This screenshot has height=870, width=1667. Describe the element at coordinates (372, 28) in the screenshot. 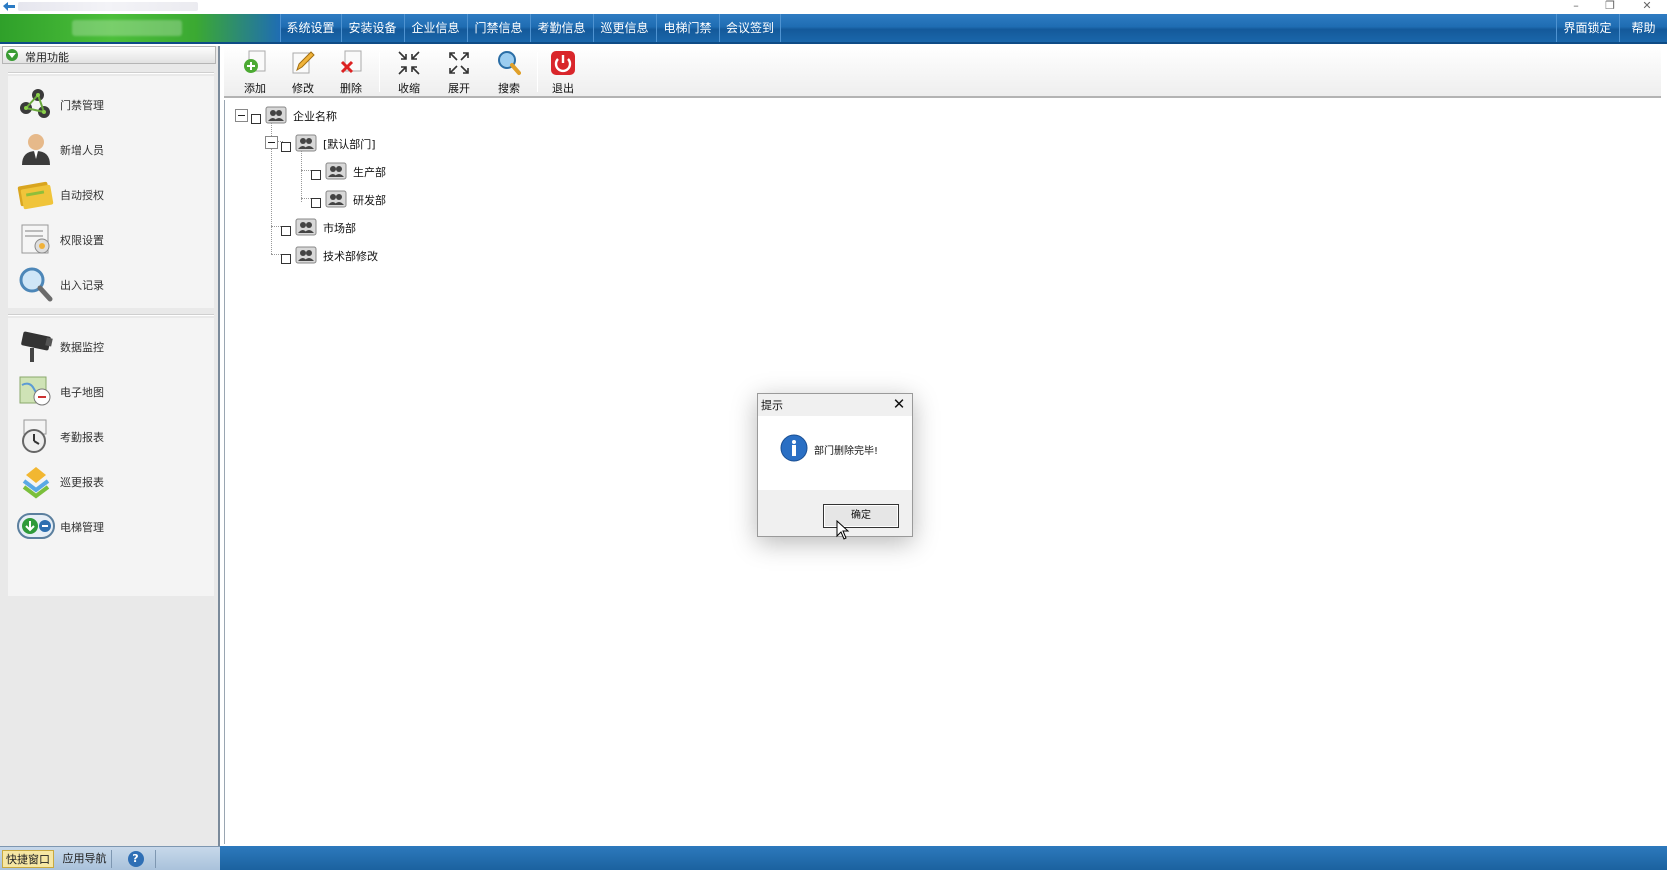

I see `menu-install-devices: 安装设备` at that location.